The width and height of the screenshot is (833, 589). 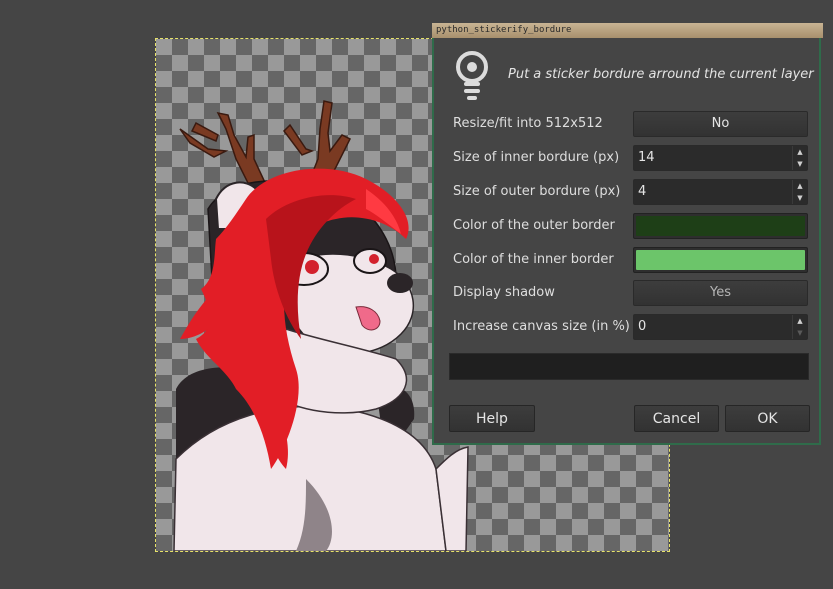 I want to click on resize-label: Resize/fit into 512x512, so click(x=528, y=123).